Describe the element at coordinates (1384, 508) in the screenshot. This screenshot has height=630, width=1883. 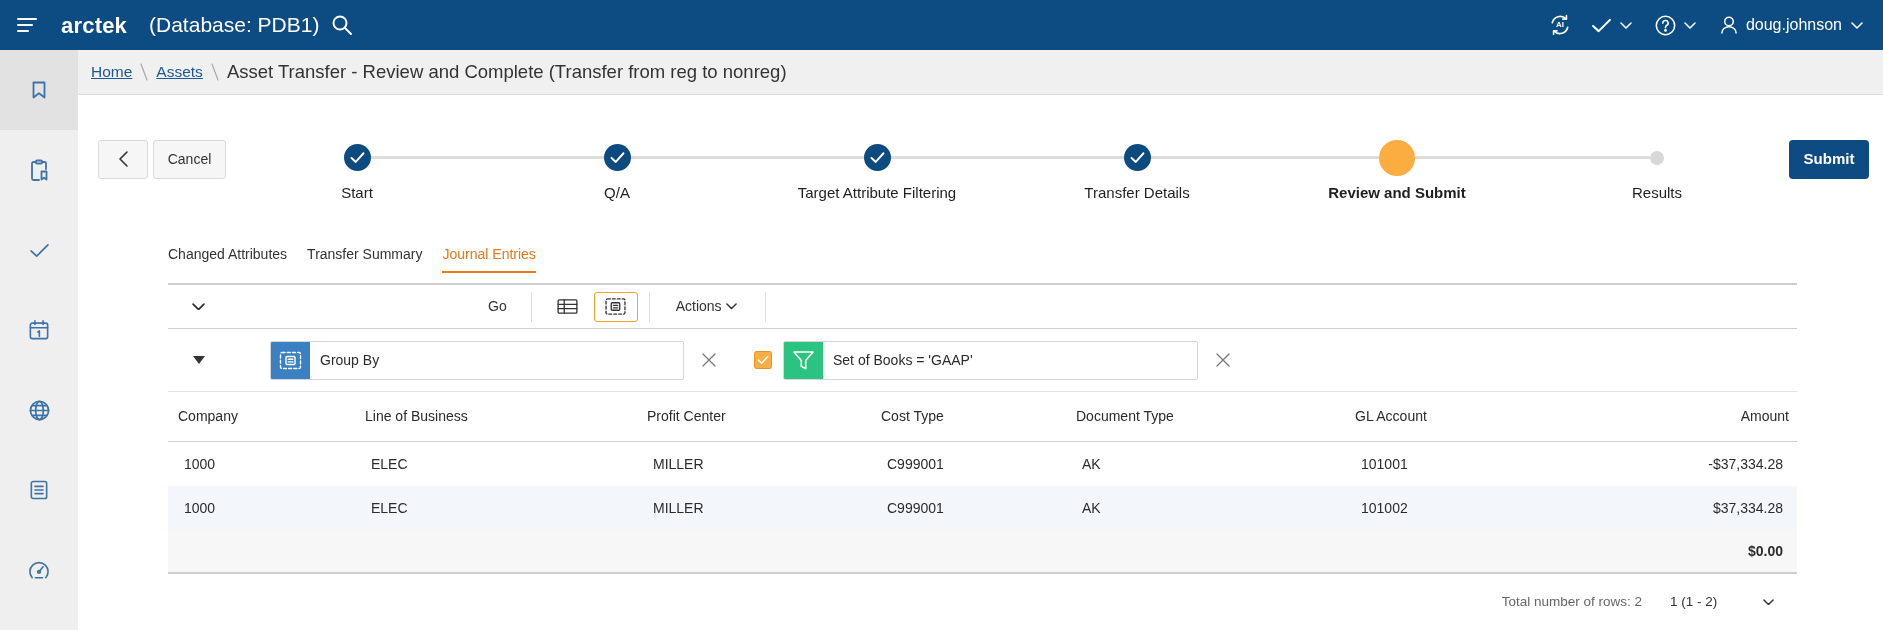
I see `table-cell-text: 101002` at that location.